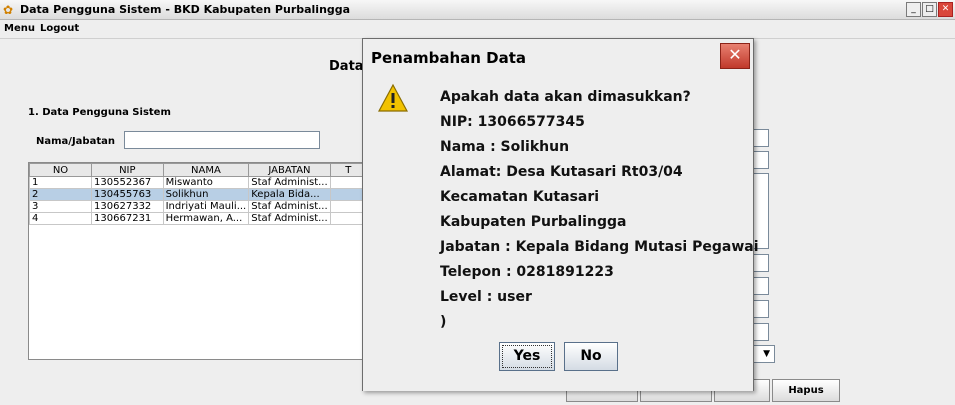 The height and width of the screenshot is (405, 955). I want to click on column-header-nama: NAMA, so click(206, 170).